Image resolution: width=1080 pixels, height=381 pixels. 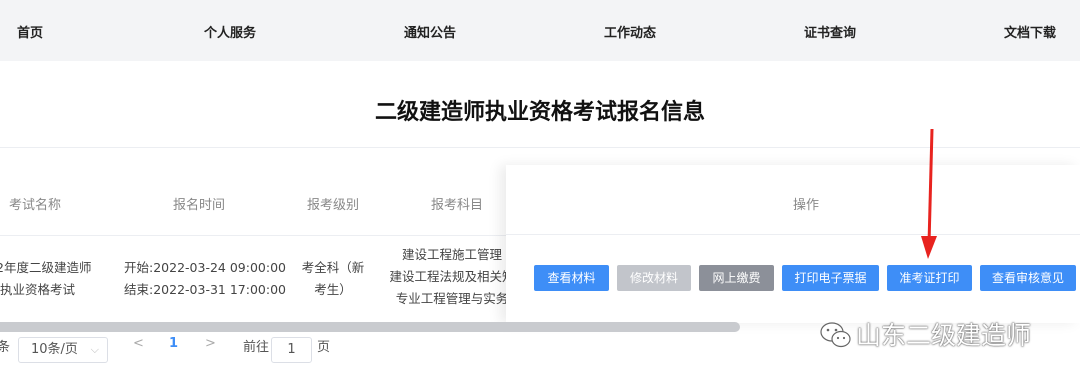 I want to click on col-header-subjects: 报考科目, so click(x=457, y=205).